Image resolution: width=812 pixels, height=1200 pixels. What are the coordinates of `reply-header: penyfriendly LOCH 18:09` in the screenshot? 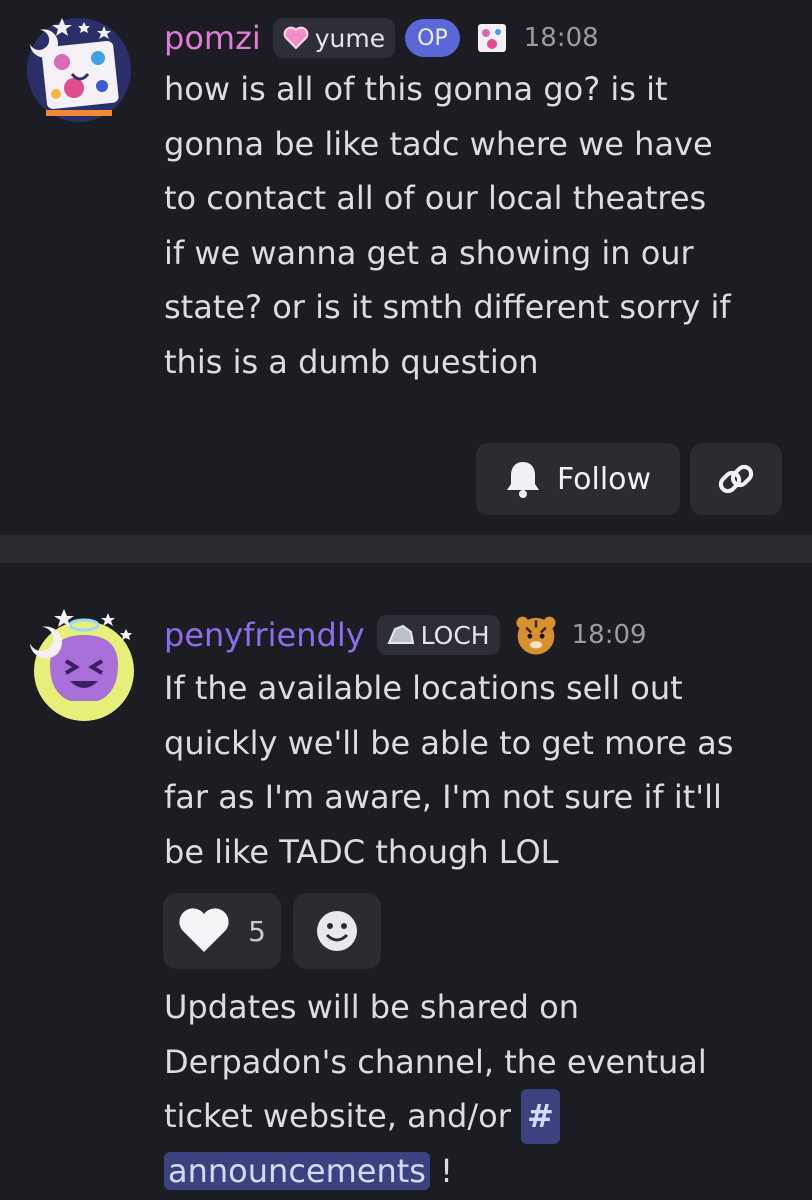 It's located at (405, 635).